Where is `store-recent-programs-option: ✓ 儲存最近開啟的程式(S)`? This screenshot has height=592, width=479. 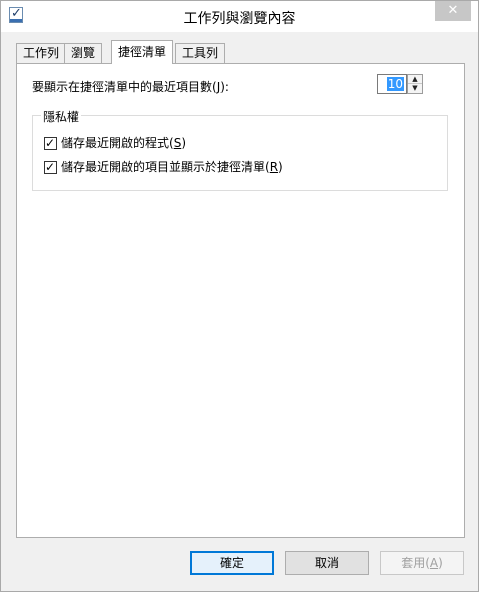 store-recent-programs-option: ✓ 儲存最近開啟的程式(S) is located at coordinates (115, 144).